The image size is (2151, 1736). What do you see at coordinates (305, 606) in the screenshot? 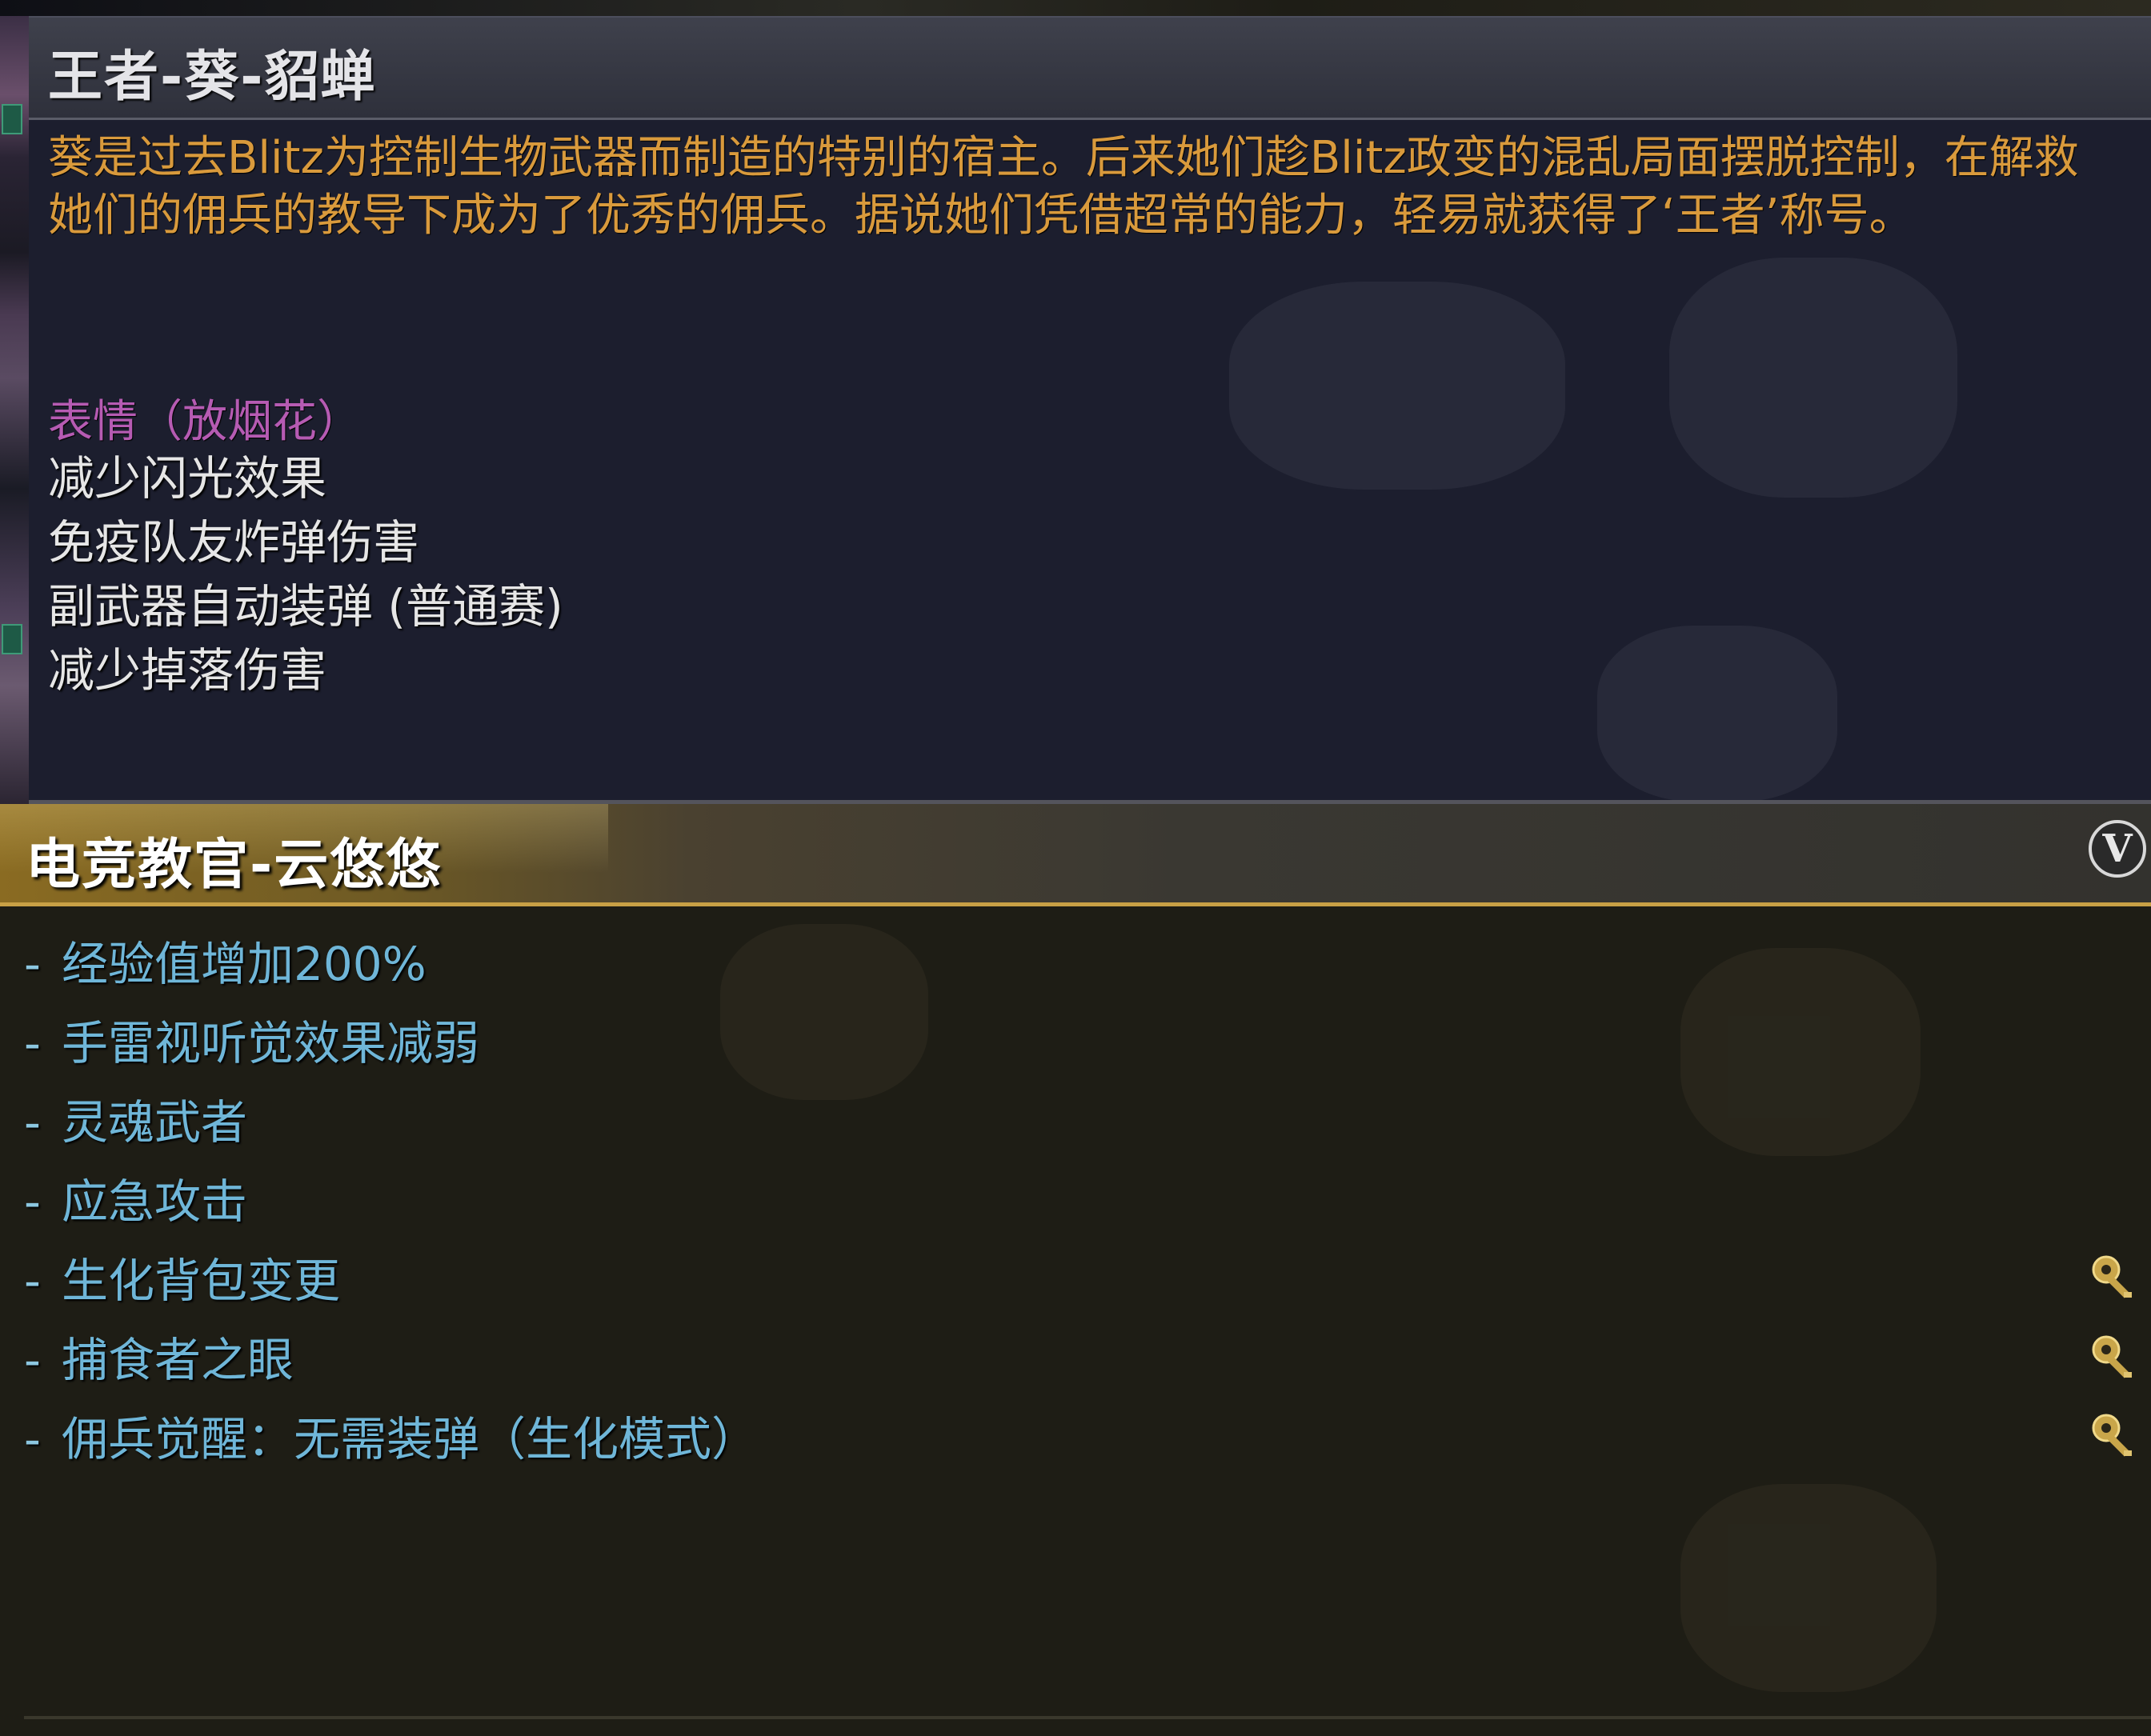
I see `feature-item: 副武器自动装弹 (普通赛)` at bounding box center [305, 606].